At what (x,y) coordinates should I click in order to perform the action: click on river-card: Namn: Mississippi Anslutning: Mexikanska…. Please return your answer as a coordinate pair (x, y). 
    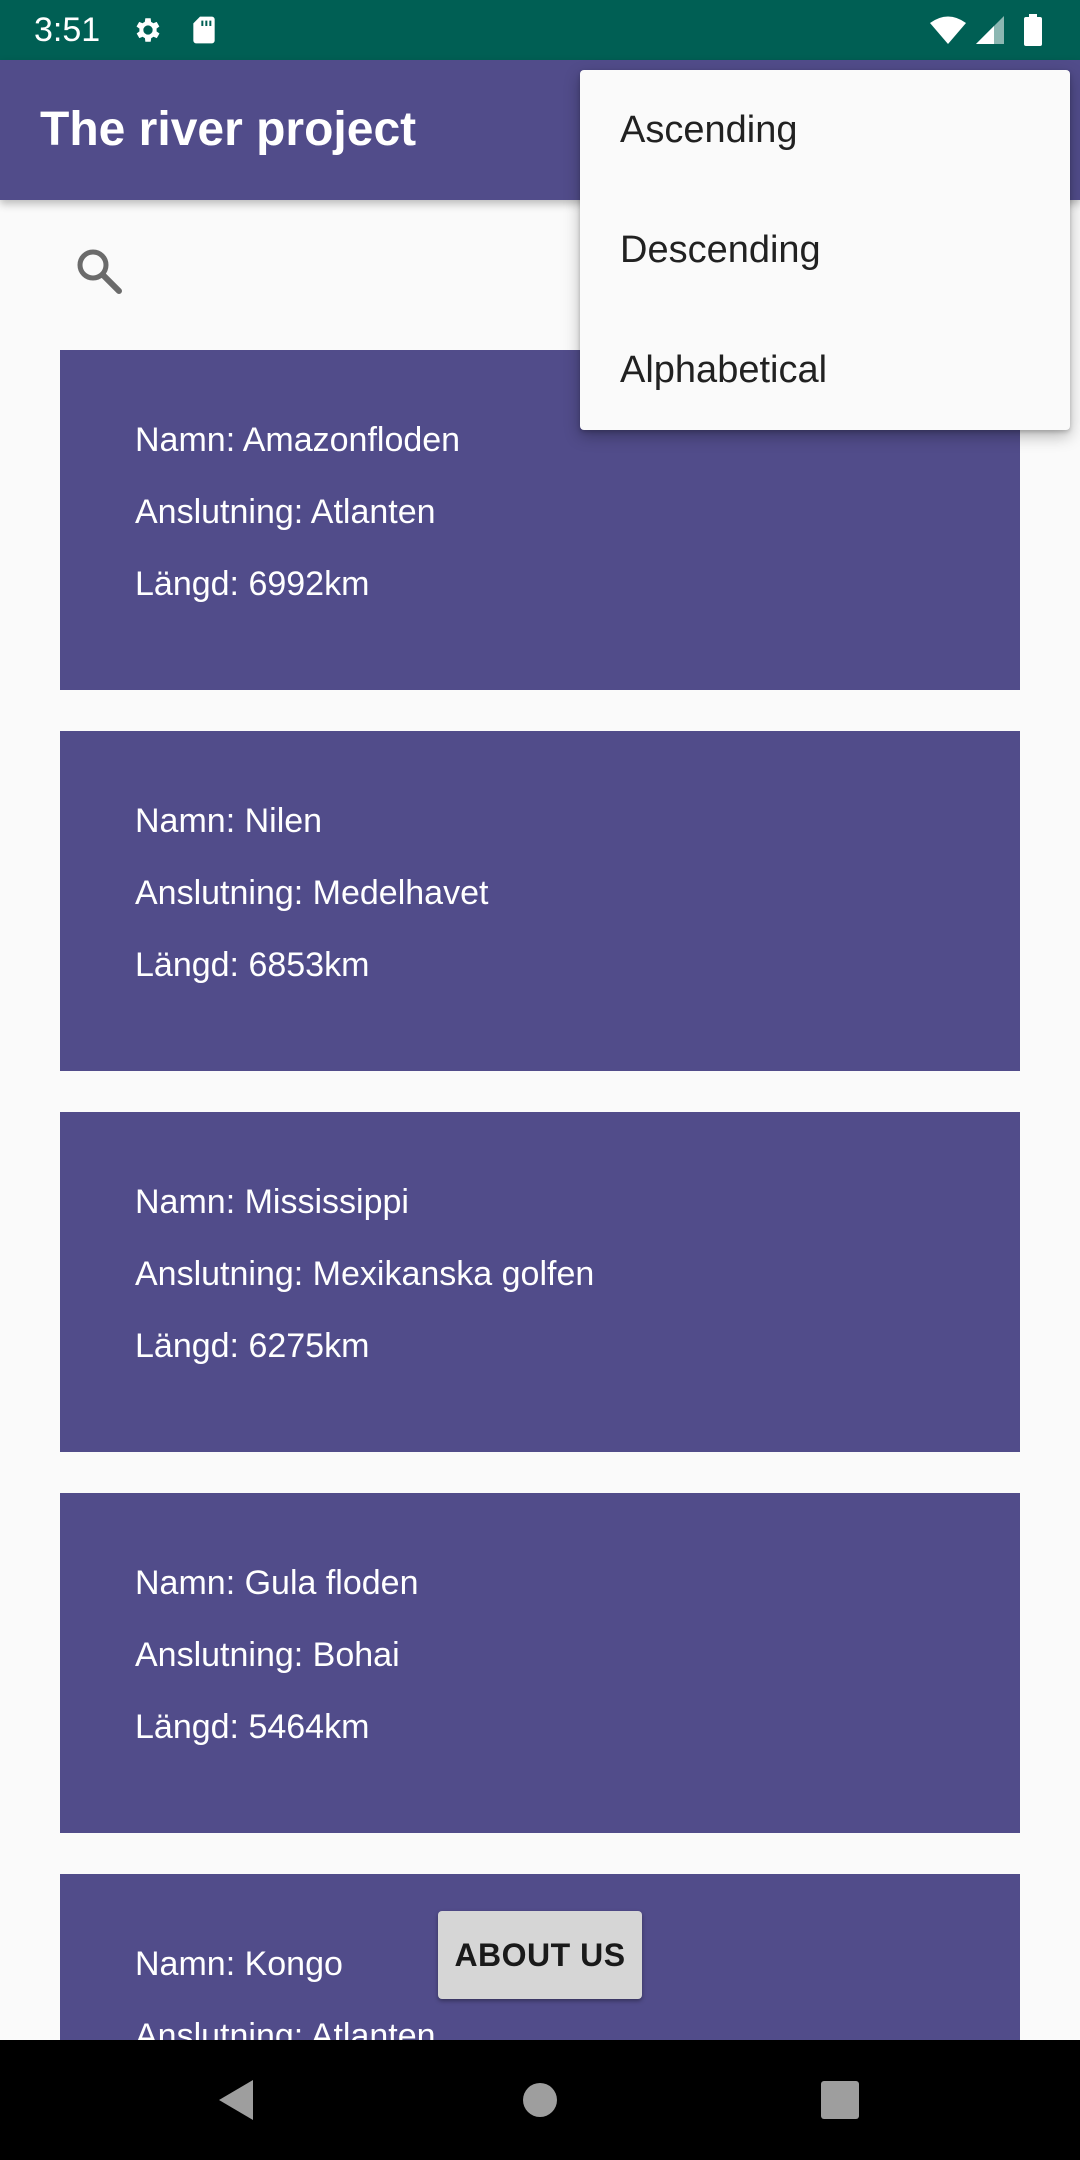
    Looking at the image, I should click on (540, 1282).